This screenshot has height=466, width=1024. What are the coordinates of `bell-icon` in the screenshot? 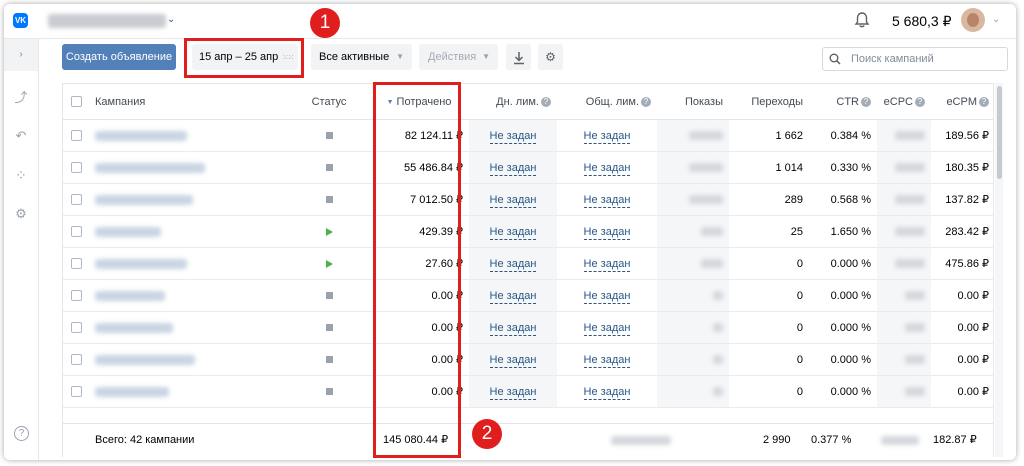 It's located at (862, 20).